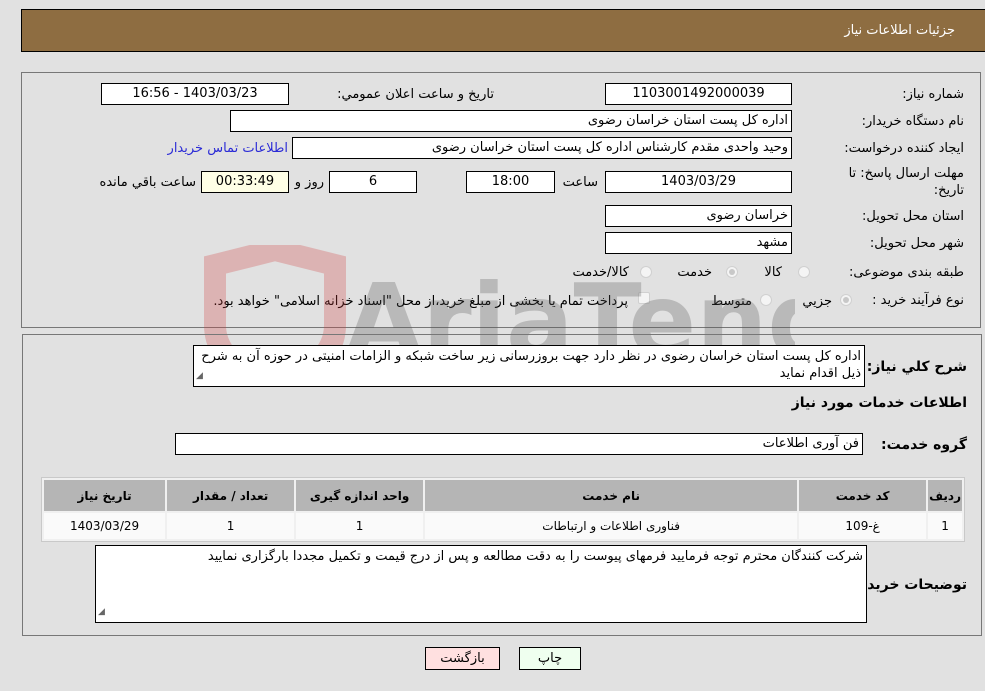  Describe the element at coordinates (611, 495) in the screenshot. I see `col-service-name: نام خدمت` at that location.